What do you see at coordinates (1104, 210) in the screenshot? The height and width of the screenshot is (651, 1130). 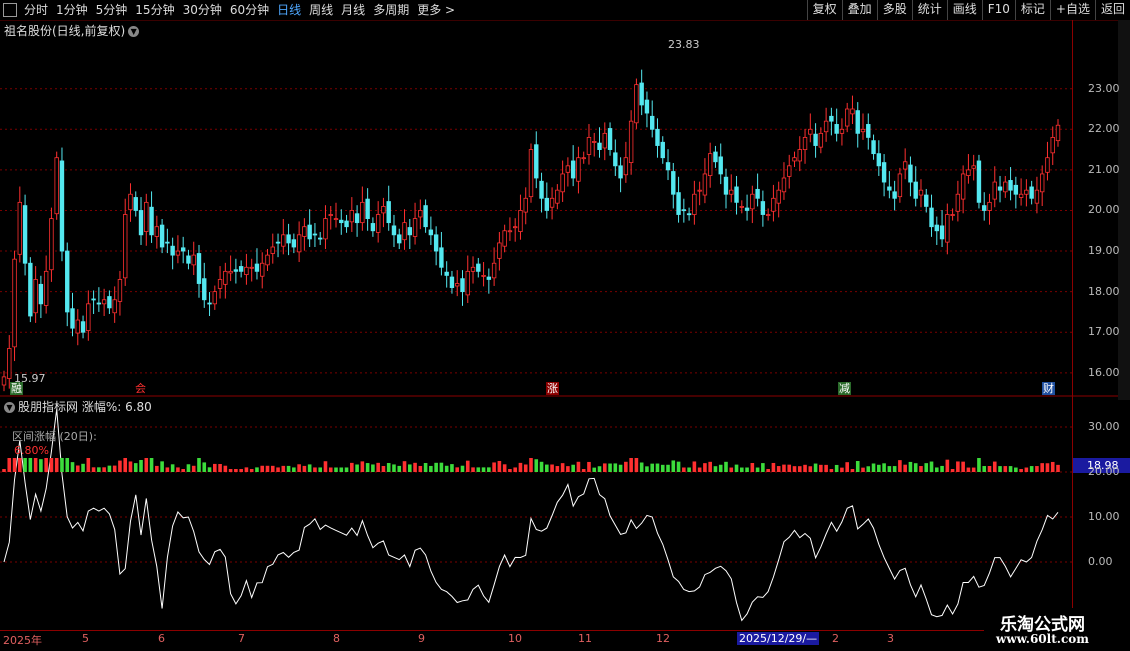 I see `price-tick-3: 20.00` at bounding box center [1104, 210].